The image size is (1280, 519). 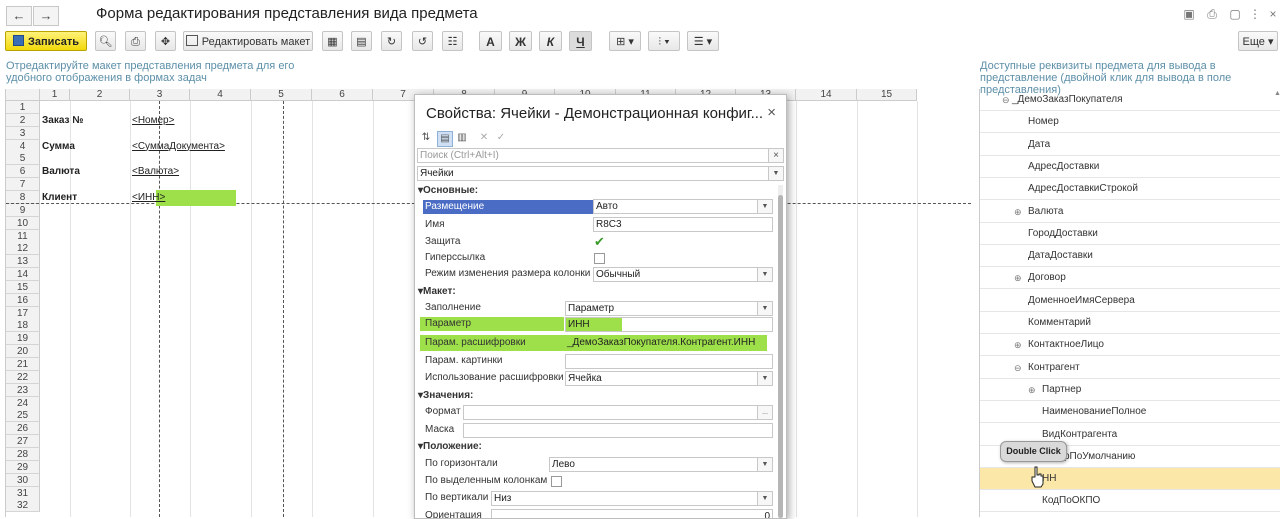 What do you see at coordinates (1276, 303) in the screenshot?
I see `tree-scrollbar: ▲` at bounding box center [1276, 303].